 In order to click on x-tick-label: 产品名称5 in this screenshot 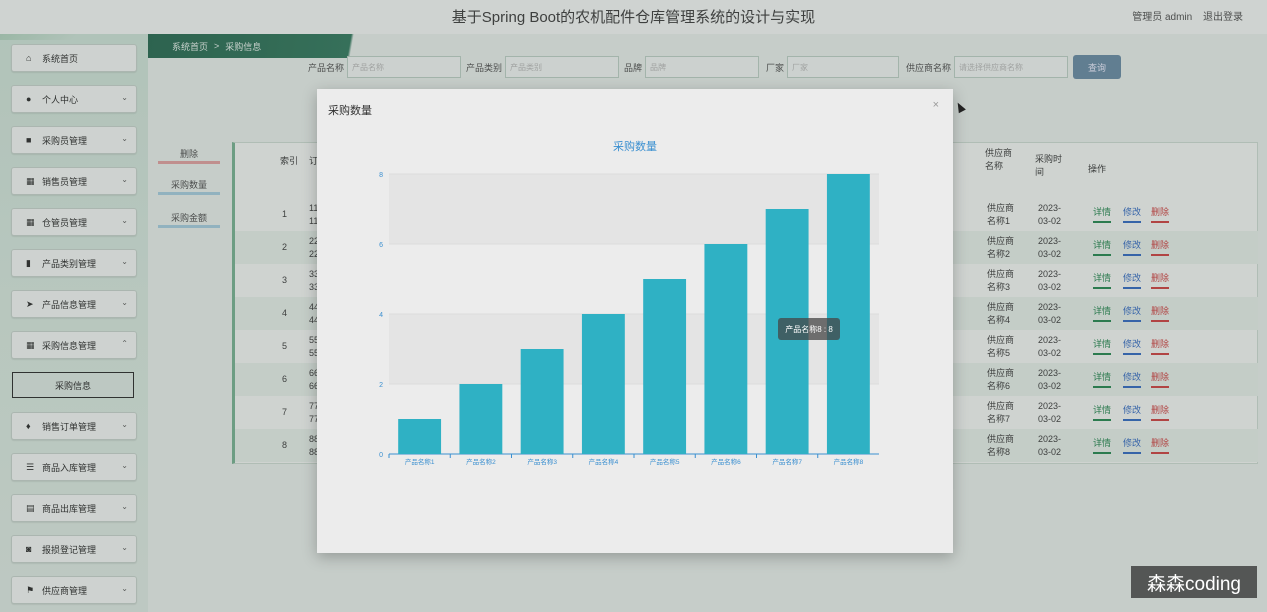, I will do `click(665, 461)`.